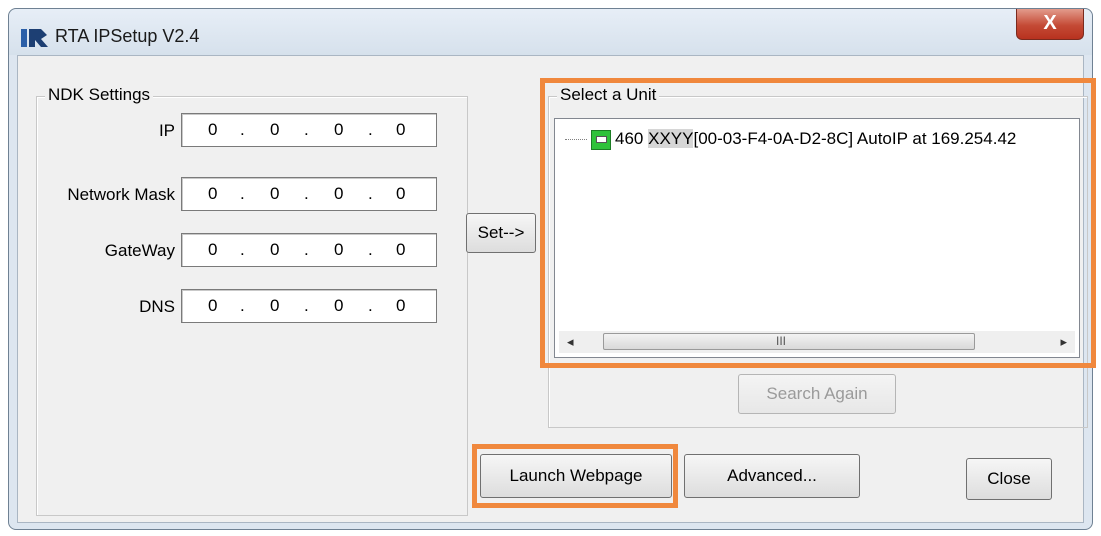  Describe the element at coordinates (275, 249) in the screenshot. I see `gateway-octet-2: 0` at that location.